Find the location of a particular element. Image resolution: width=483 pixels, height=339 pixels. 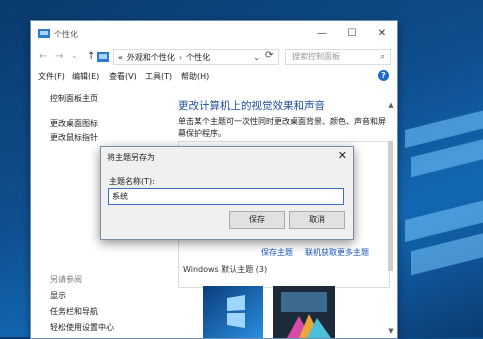

search-icon: ⌕ is located at coordinates (383, 57).